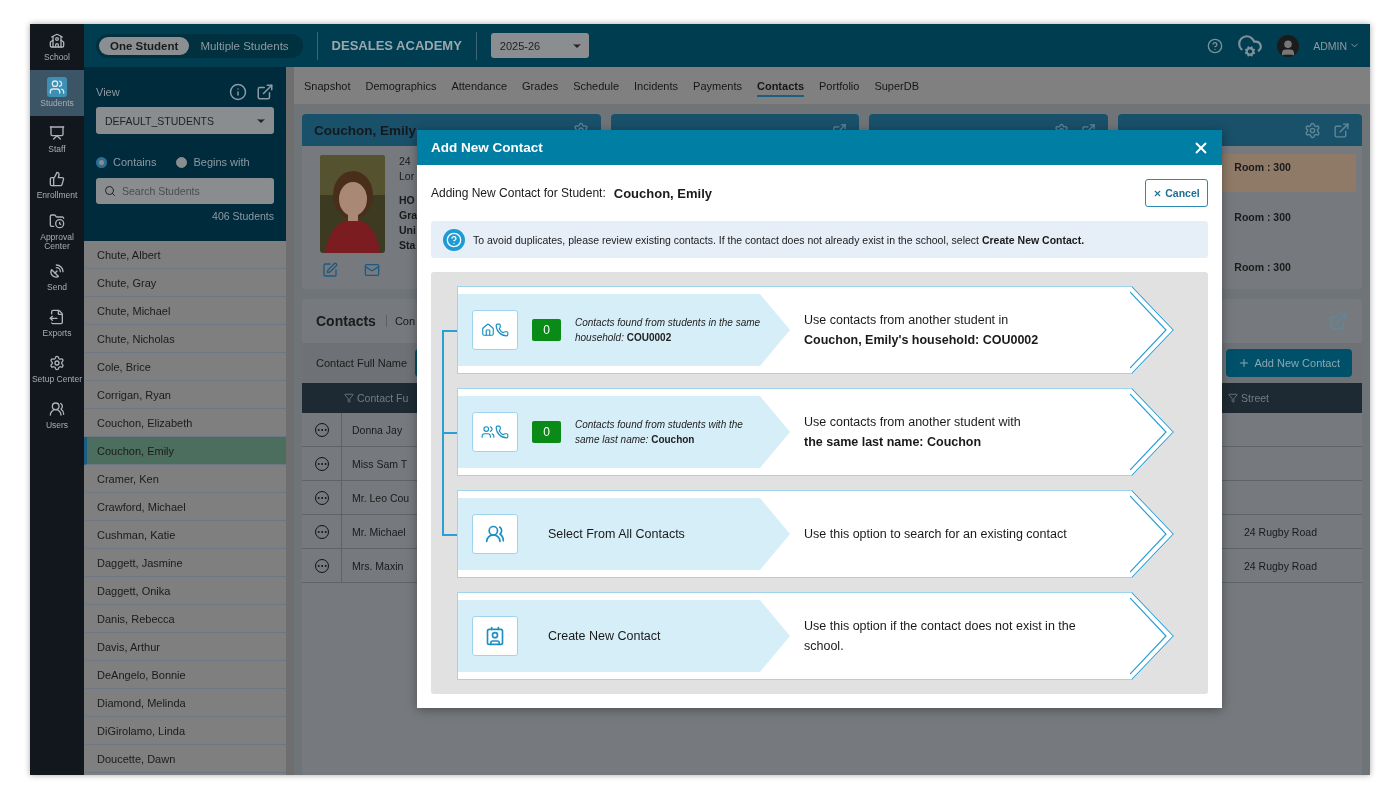 The height and width of the screenshot is (800, 1400). What do you see at coordinates (539, 45) in the screenshot?
I see `year-select: 2025-26` at bounding box center [539, 45].